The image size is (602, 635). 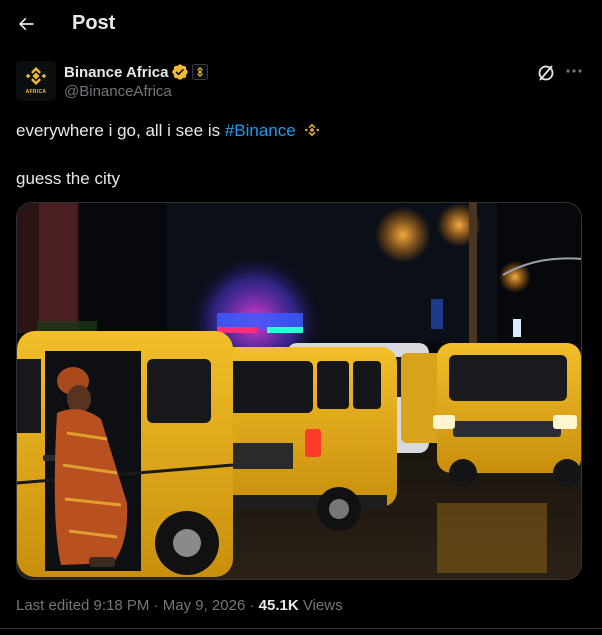 I want to click on binance-hashflag-icon, so click(x=312, y=130).